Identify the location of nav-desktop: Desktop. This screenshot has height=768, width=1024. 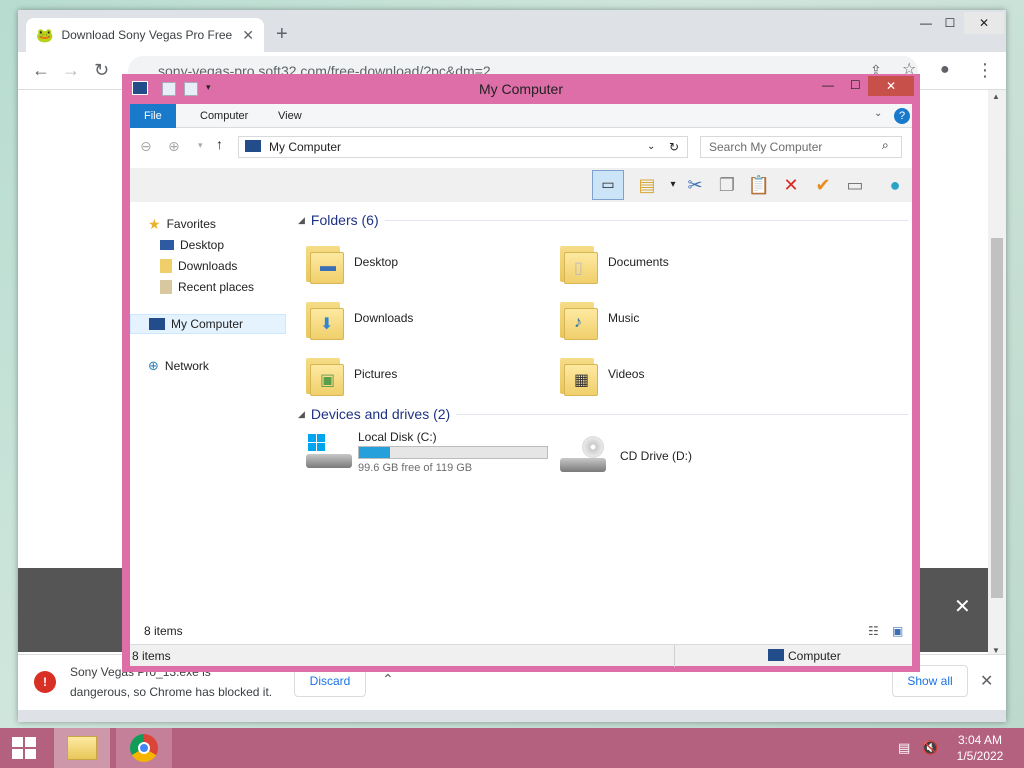
(208, 245).